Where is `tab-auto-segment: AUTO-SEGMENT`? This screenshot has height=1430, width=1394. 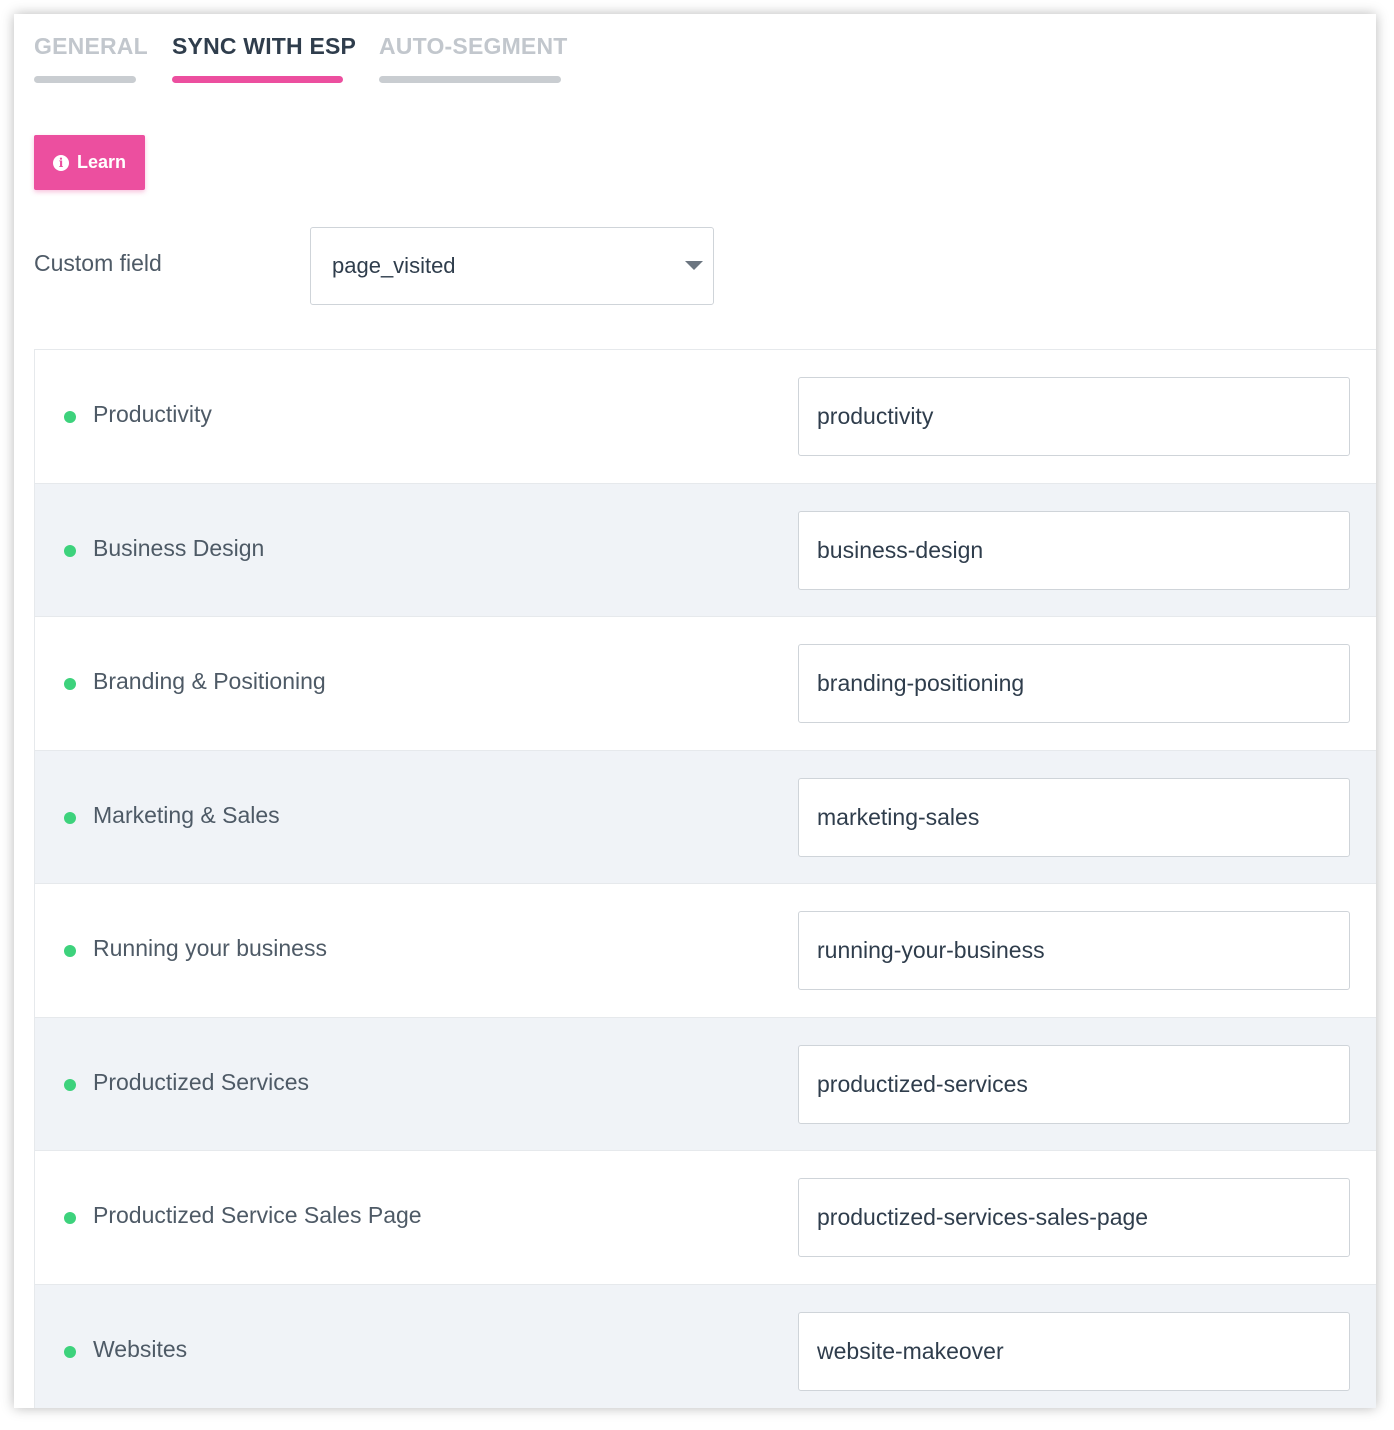
tab-auto-segment: AUTO-SEGMENT is located at coordinates (473, 57).